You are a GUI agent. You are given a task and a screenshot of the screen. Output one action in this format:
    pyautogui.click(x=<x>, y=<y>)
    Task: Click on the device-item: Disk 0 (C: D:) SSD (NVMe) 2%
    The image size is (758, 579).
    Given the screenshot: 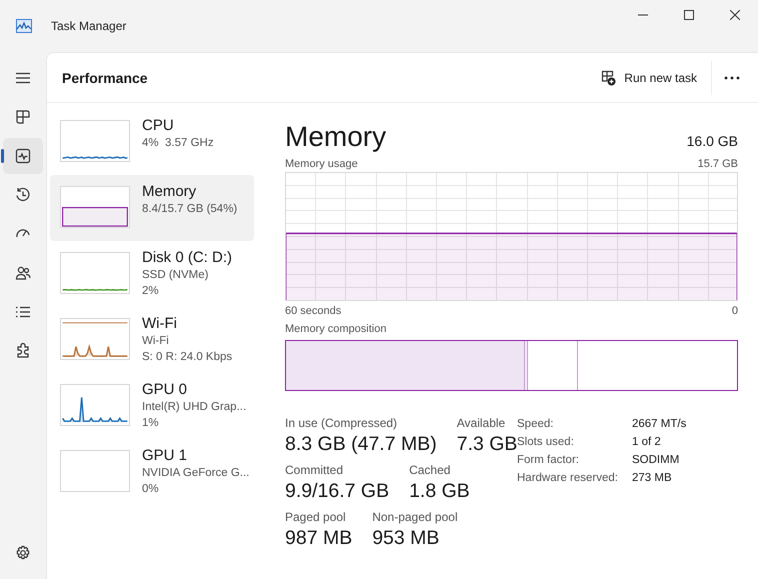 What is the action you would take?
    pyautogui.click(x=152, y=274)
    